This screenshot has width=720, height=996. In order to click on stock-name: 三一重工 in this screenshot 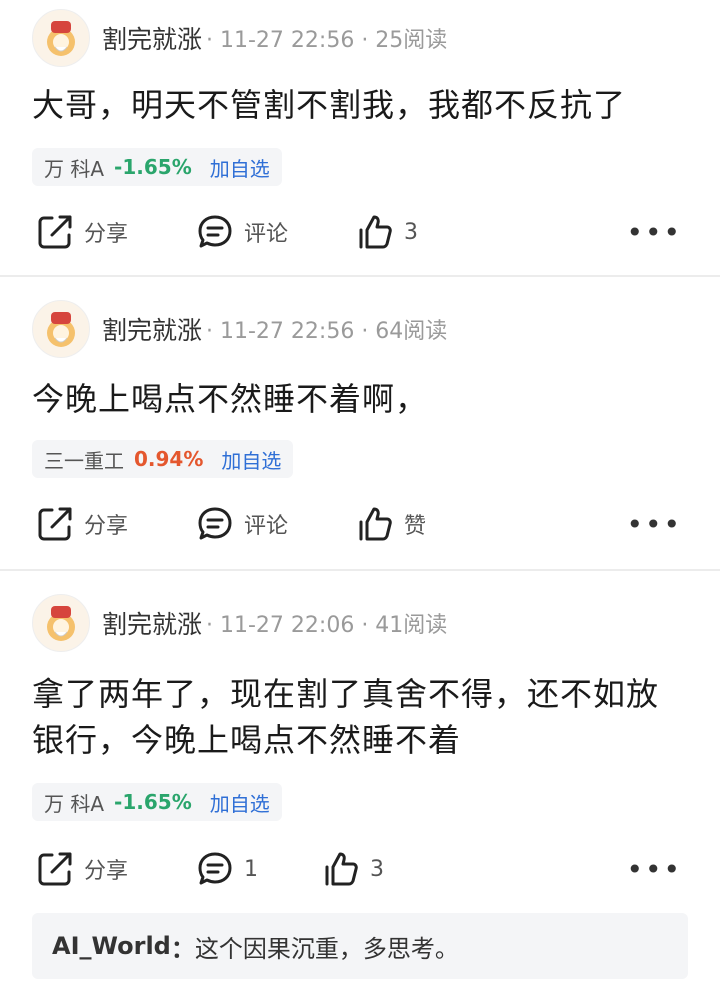, I will do `click(84, 460)`.